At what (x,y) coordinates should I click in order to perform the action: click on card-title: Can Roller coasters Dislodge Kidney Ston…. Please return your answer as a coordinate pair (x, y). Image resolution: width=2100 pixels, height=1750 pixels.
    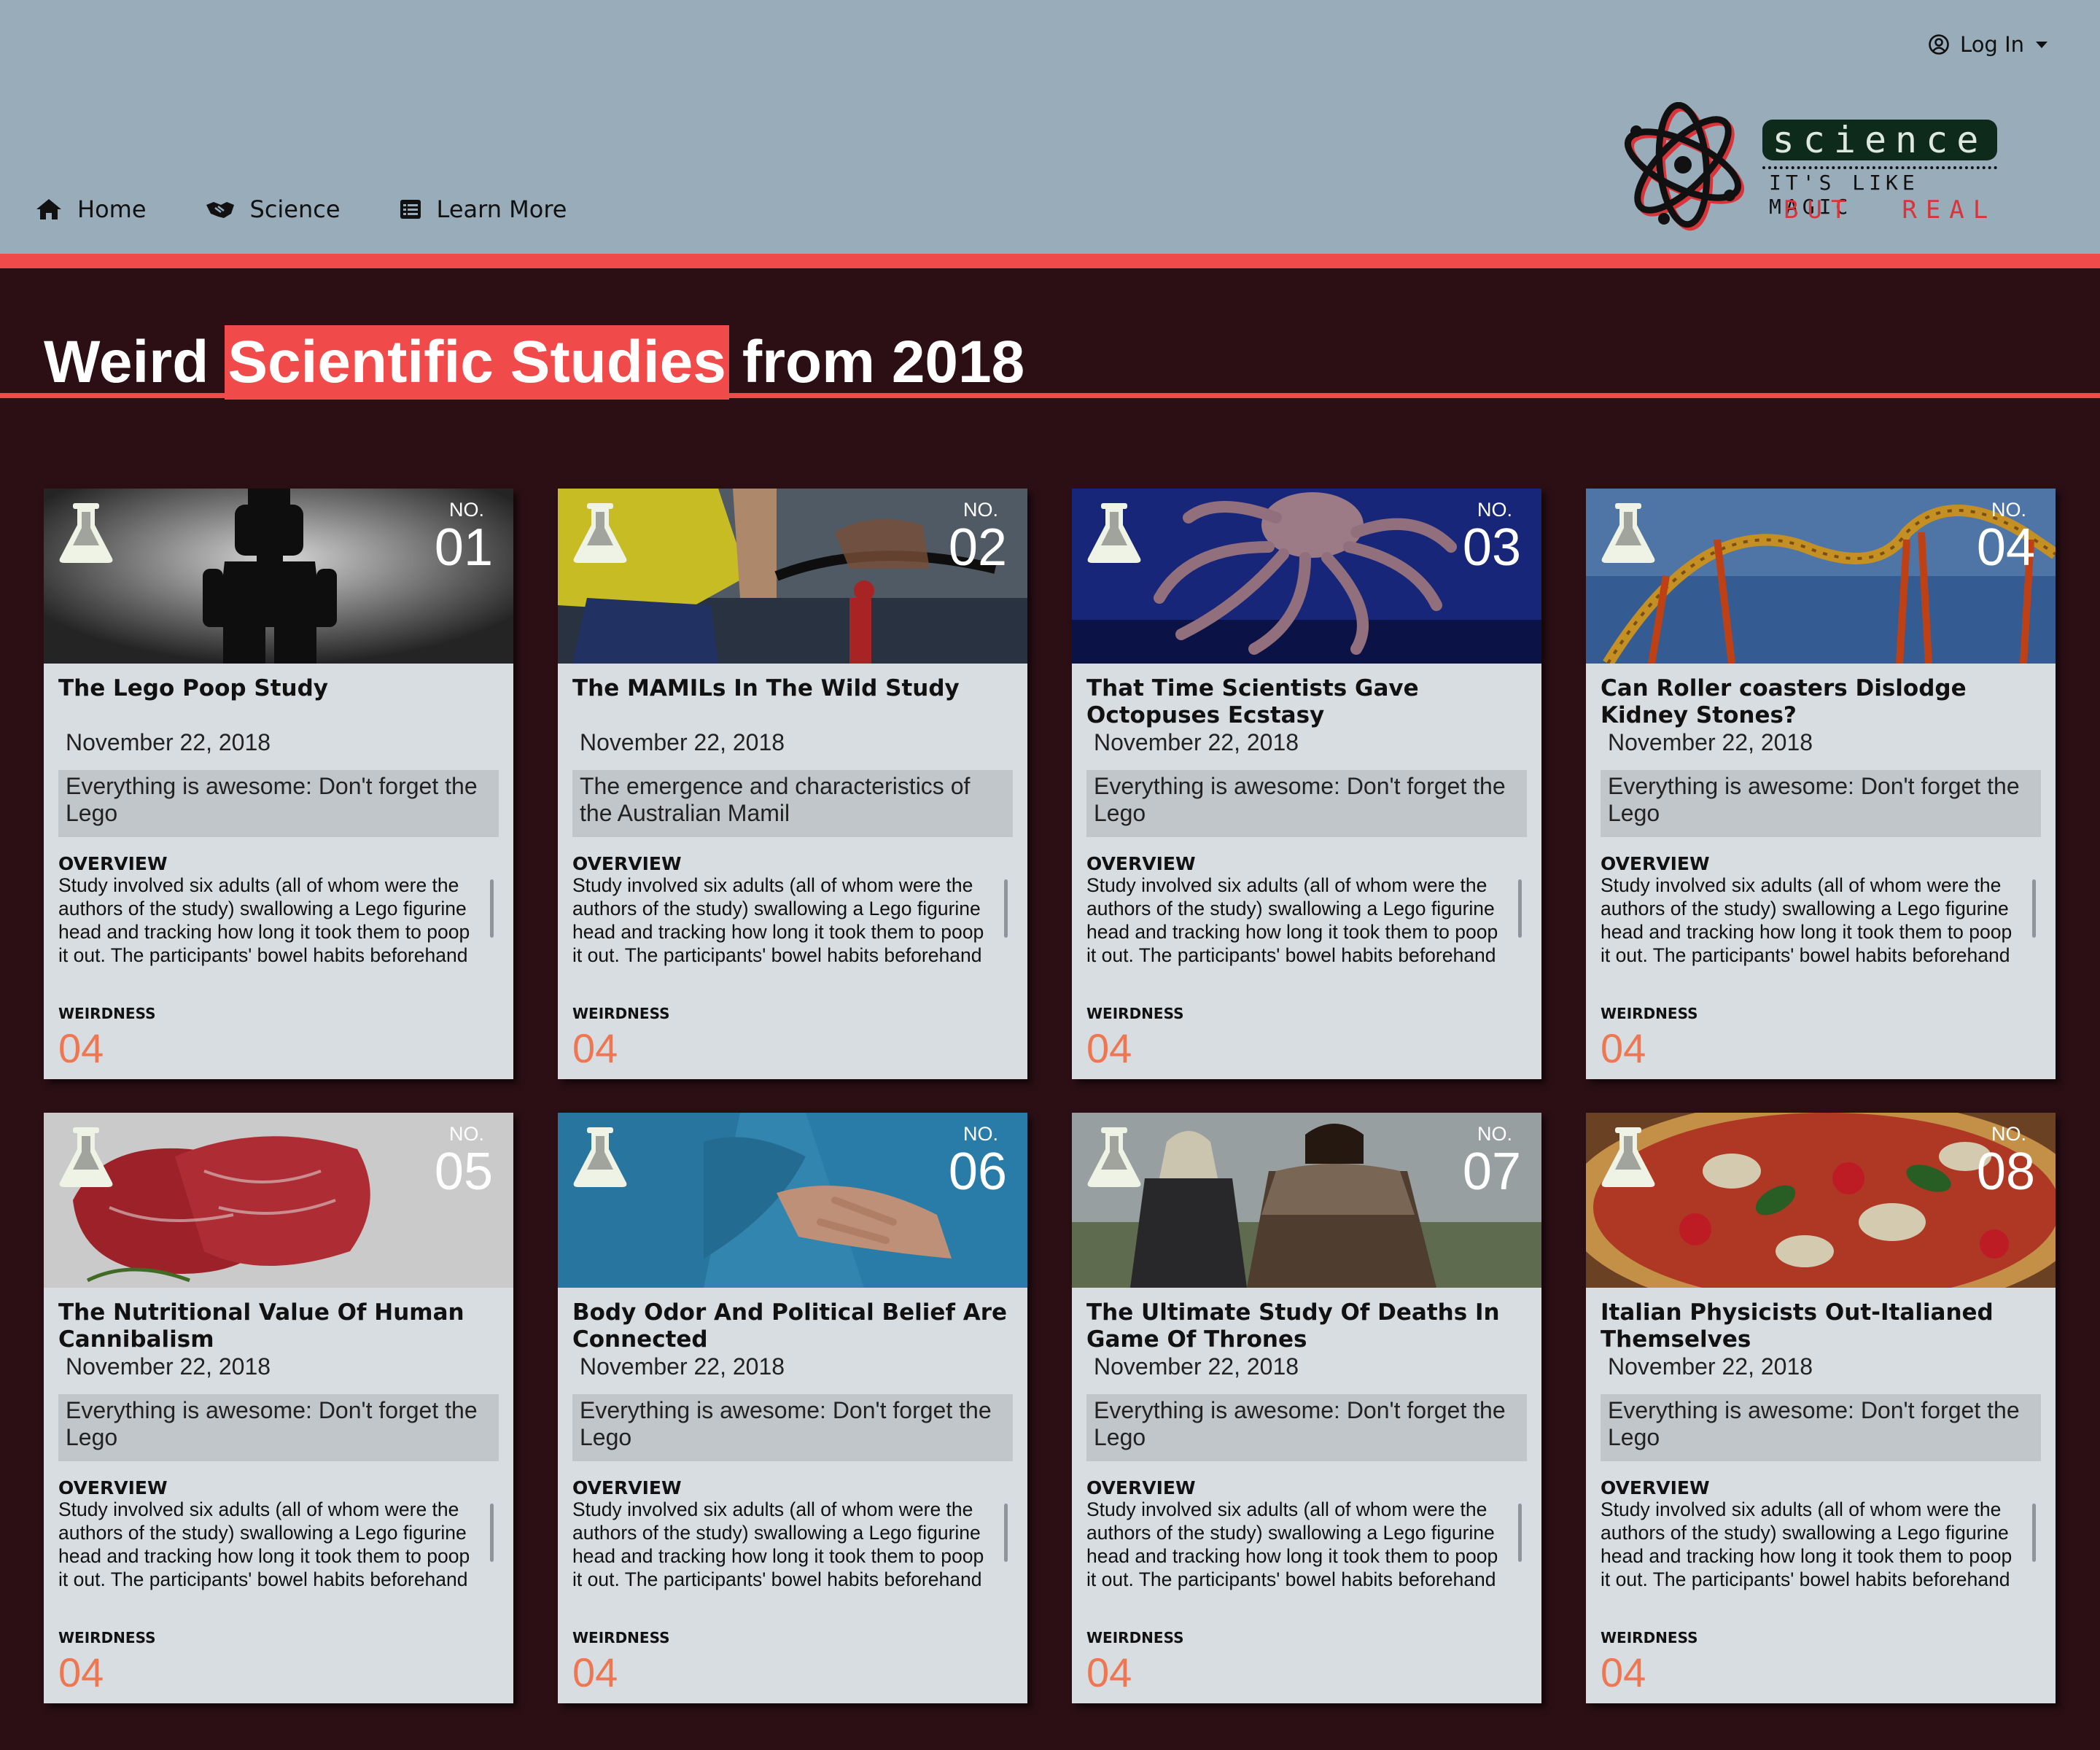
    Looking at the image, I should click on (1823, 702).